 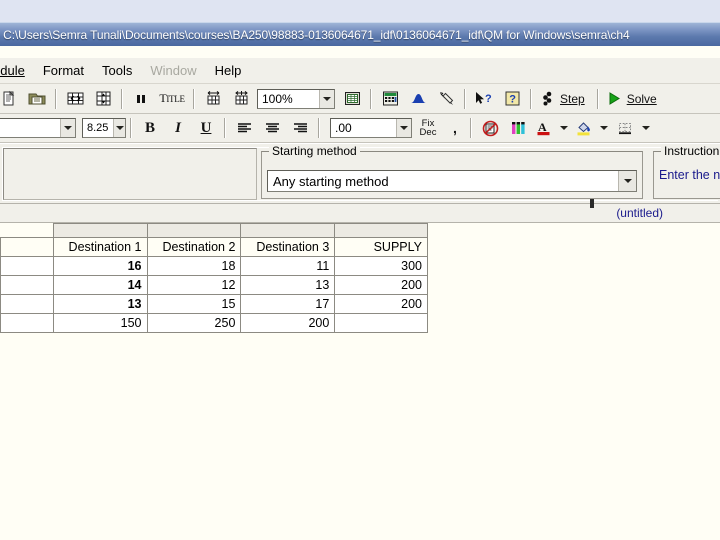 What do you see at coordinates (625, 128) in the screenshot?
I see `borders-icon` at bounding box center [625, 128].